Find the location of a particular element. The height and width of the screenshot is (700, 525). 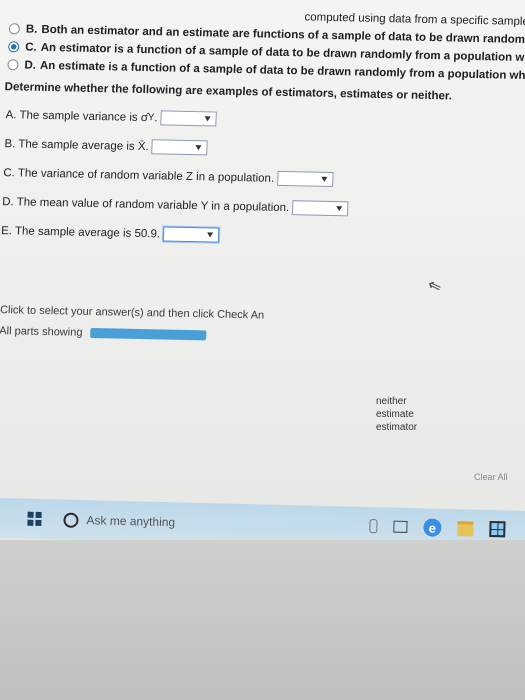

dropdown-option-estimator: estimator is located at coordinates (396, 427).